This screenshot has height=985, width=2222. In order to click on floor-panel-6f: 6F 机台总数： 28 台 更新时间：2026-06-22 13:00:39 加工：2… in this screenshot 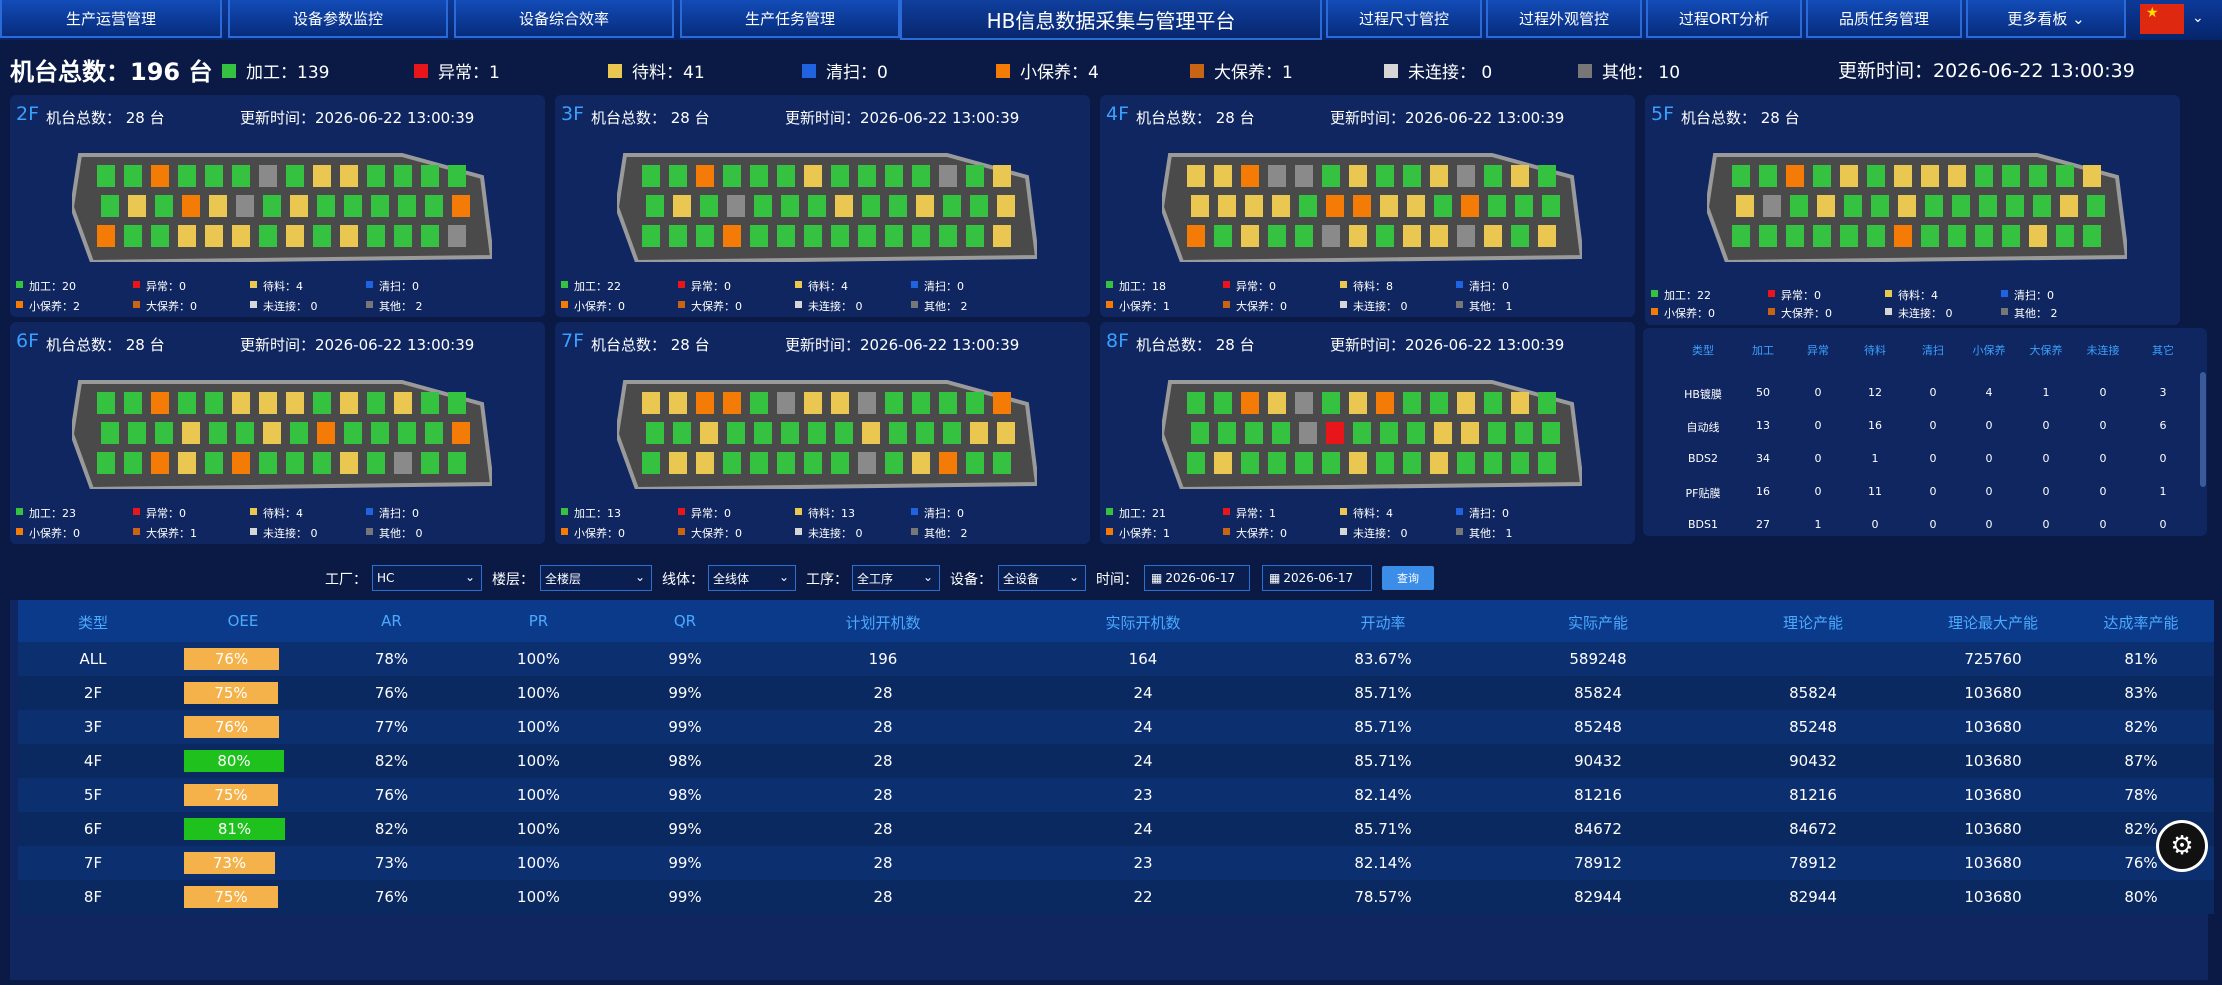, I will do `click(277, 433)`.